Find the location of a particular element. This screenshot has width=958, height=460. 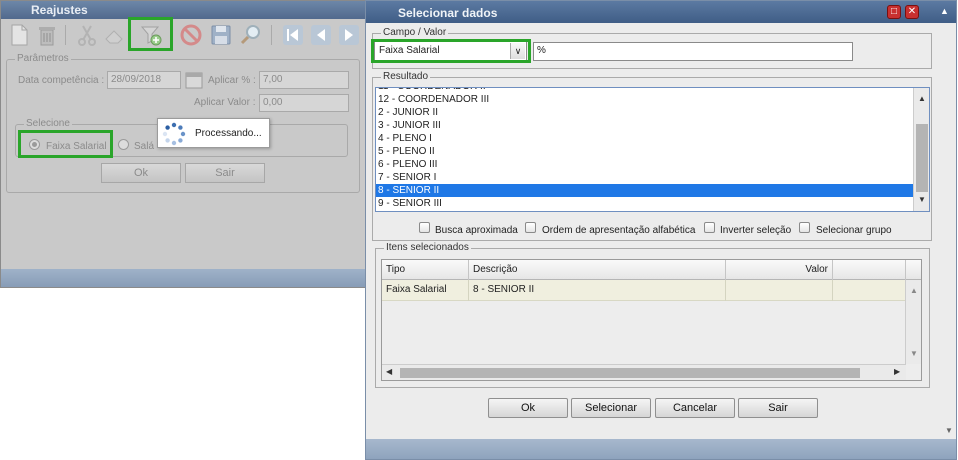

list-item: 12 - COORDENADOR III is located at coordinates (645, 99).